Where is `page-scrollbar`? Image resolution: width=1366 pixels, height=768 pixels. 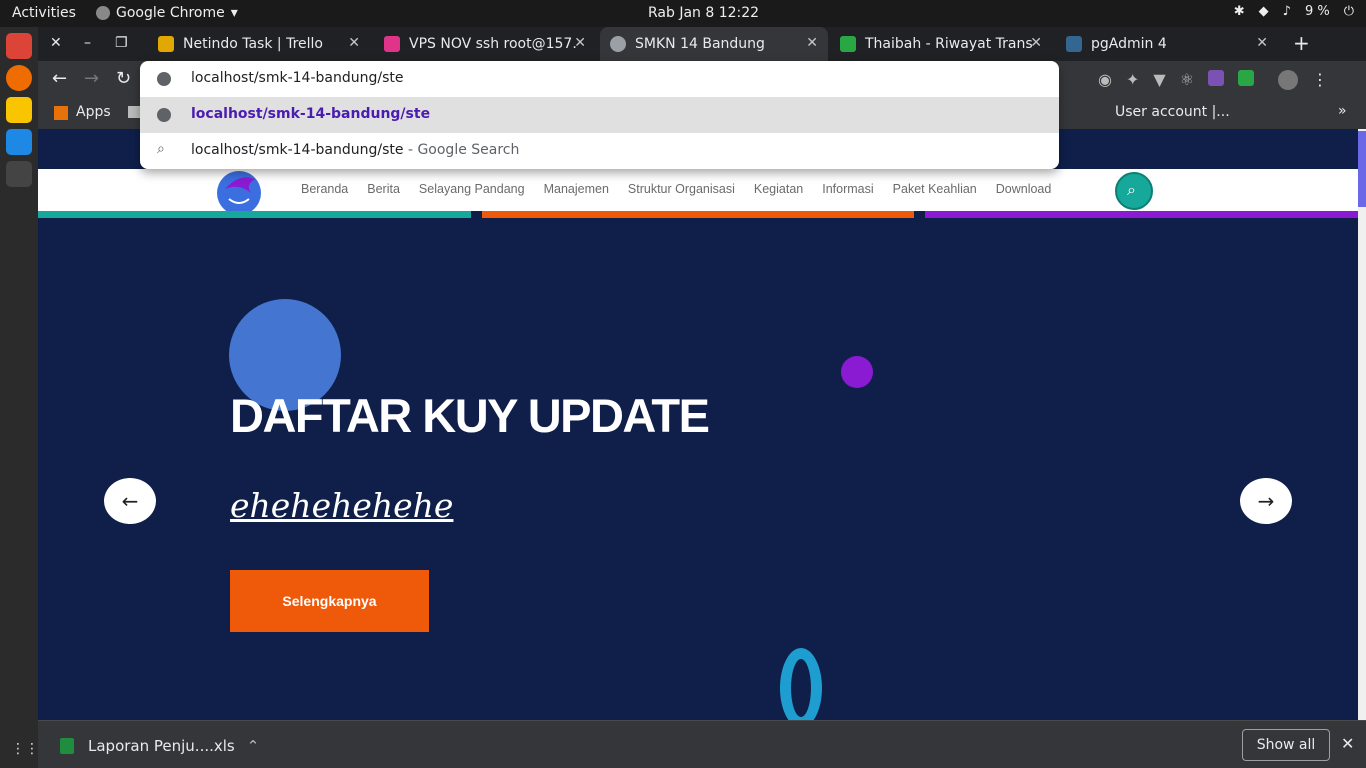 page-scrollbar is located at coordinates (1362, 424).